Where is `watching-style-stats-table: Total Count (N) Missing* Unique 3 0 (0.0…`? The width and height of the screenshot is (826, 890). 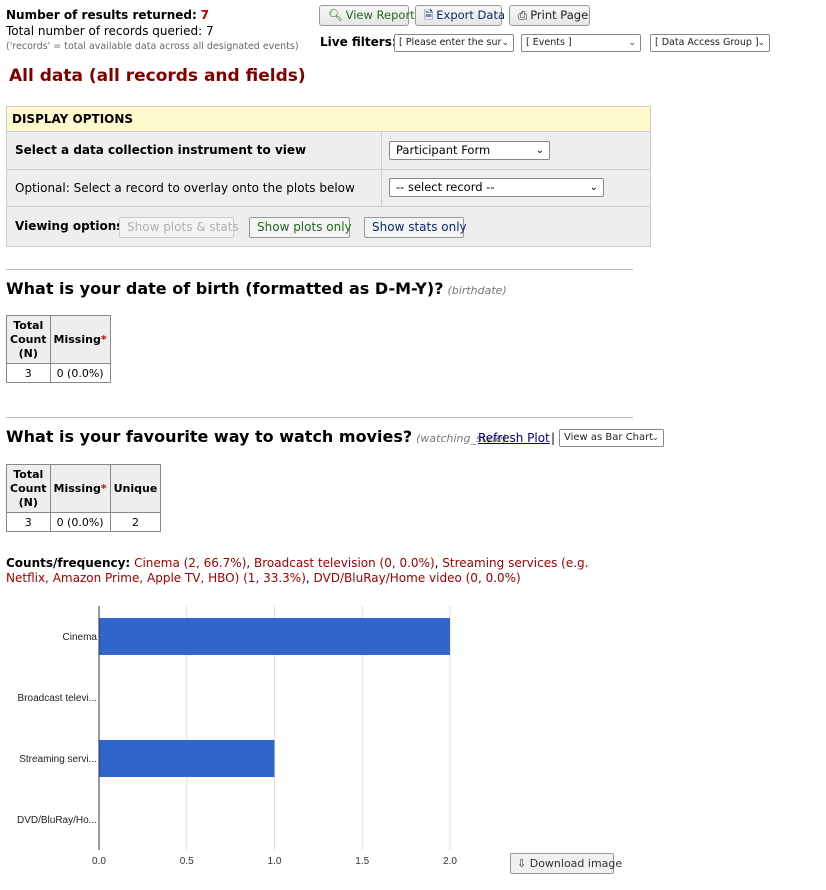
watching-style-stats-table: Total Count (N) Missing* Unique 3 0 (0.0… is located at coordinates (84, 498).